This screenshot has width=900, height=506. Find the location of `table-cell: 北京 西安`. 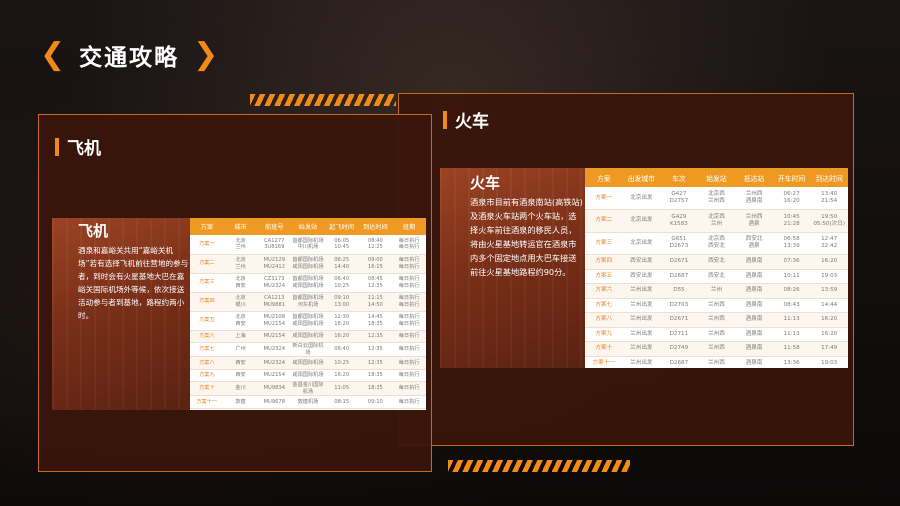

table-cell: 北京 西安 is located at coordinates (240, 283).